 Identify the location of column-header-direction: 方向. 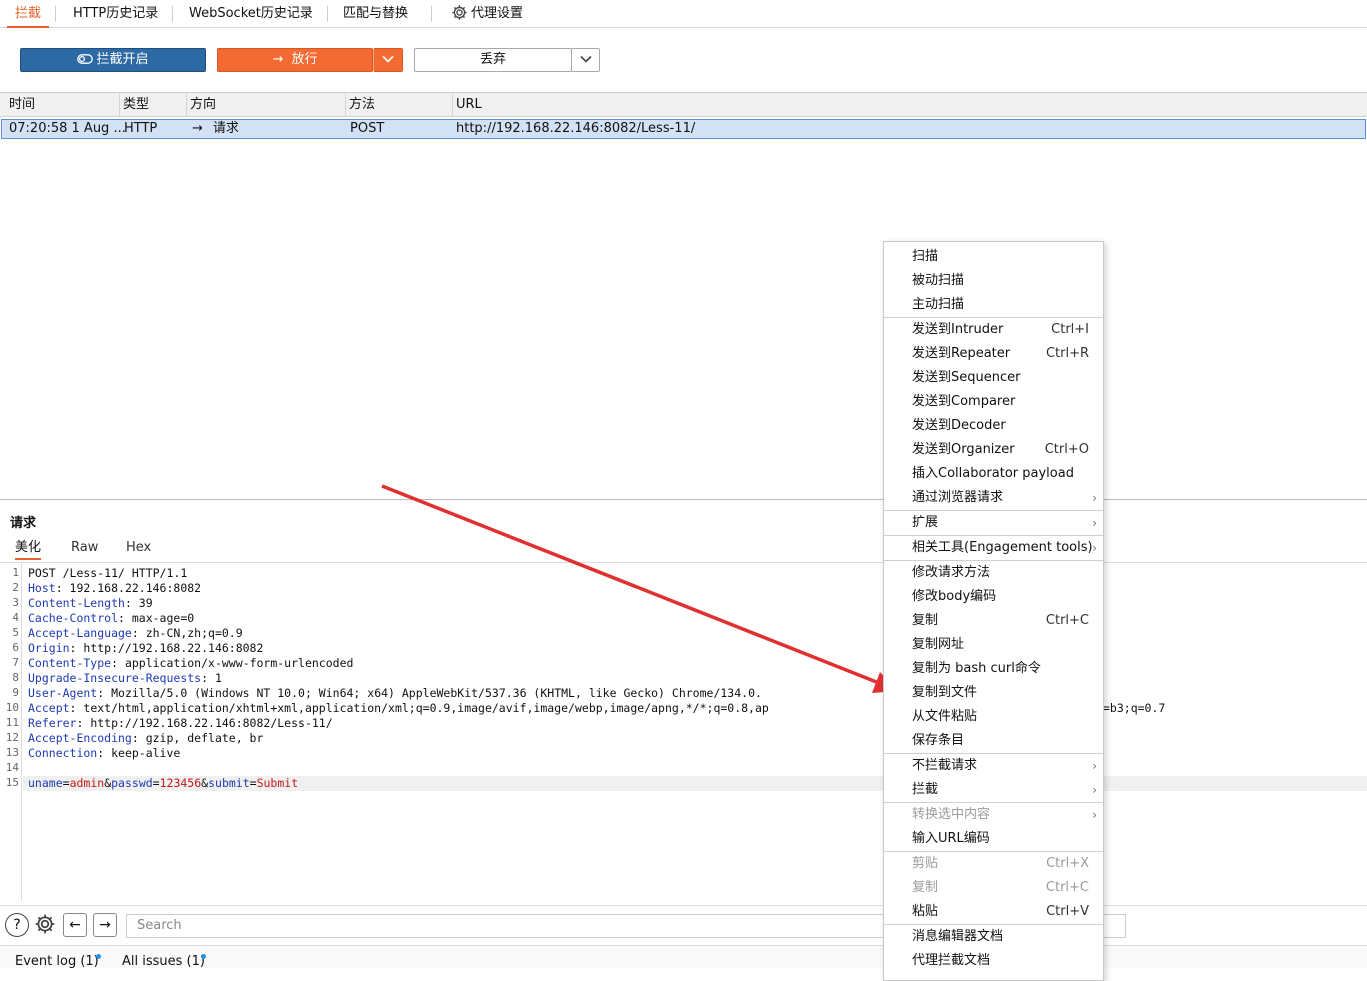
(263, 105).